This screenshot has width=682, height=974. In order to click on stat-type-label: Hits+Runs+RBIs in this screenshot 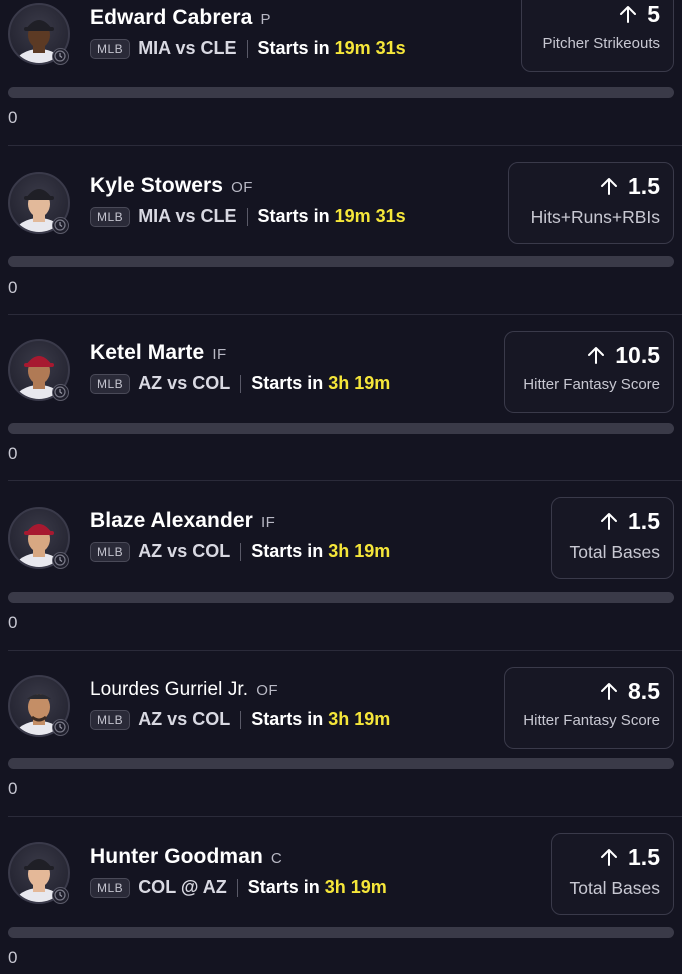, I will do `click(595, 217)`.